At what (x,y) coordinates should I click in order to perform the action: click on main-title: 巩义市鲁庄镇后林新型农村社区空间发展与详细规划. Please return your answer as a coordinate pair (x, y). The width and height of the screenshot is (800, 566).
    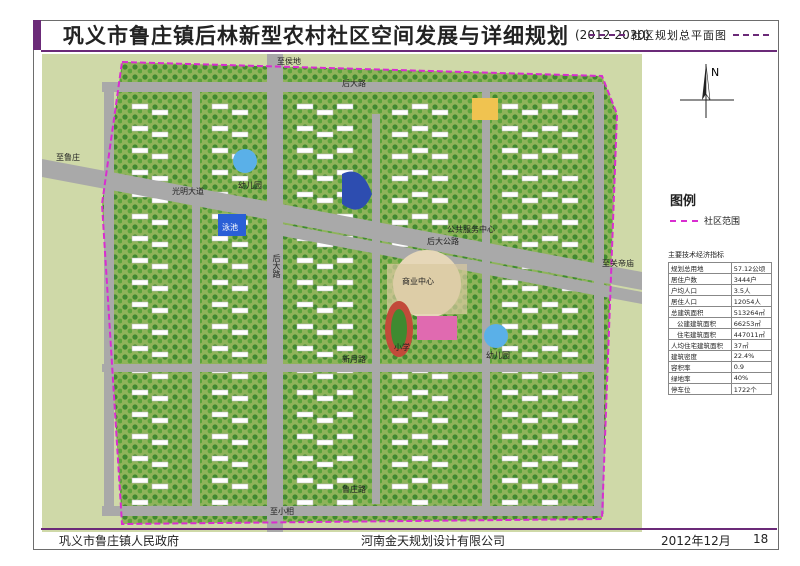
    Looking at the image, I should click on (316, 35).